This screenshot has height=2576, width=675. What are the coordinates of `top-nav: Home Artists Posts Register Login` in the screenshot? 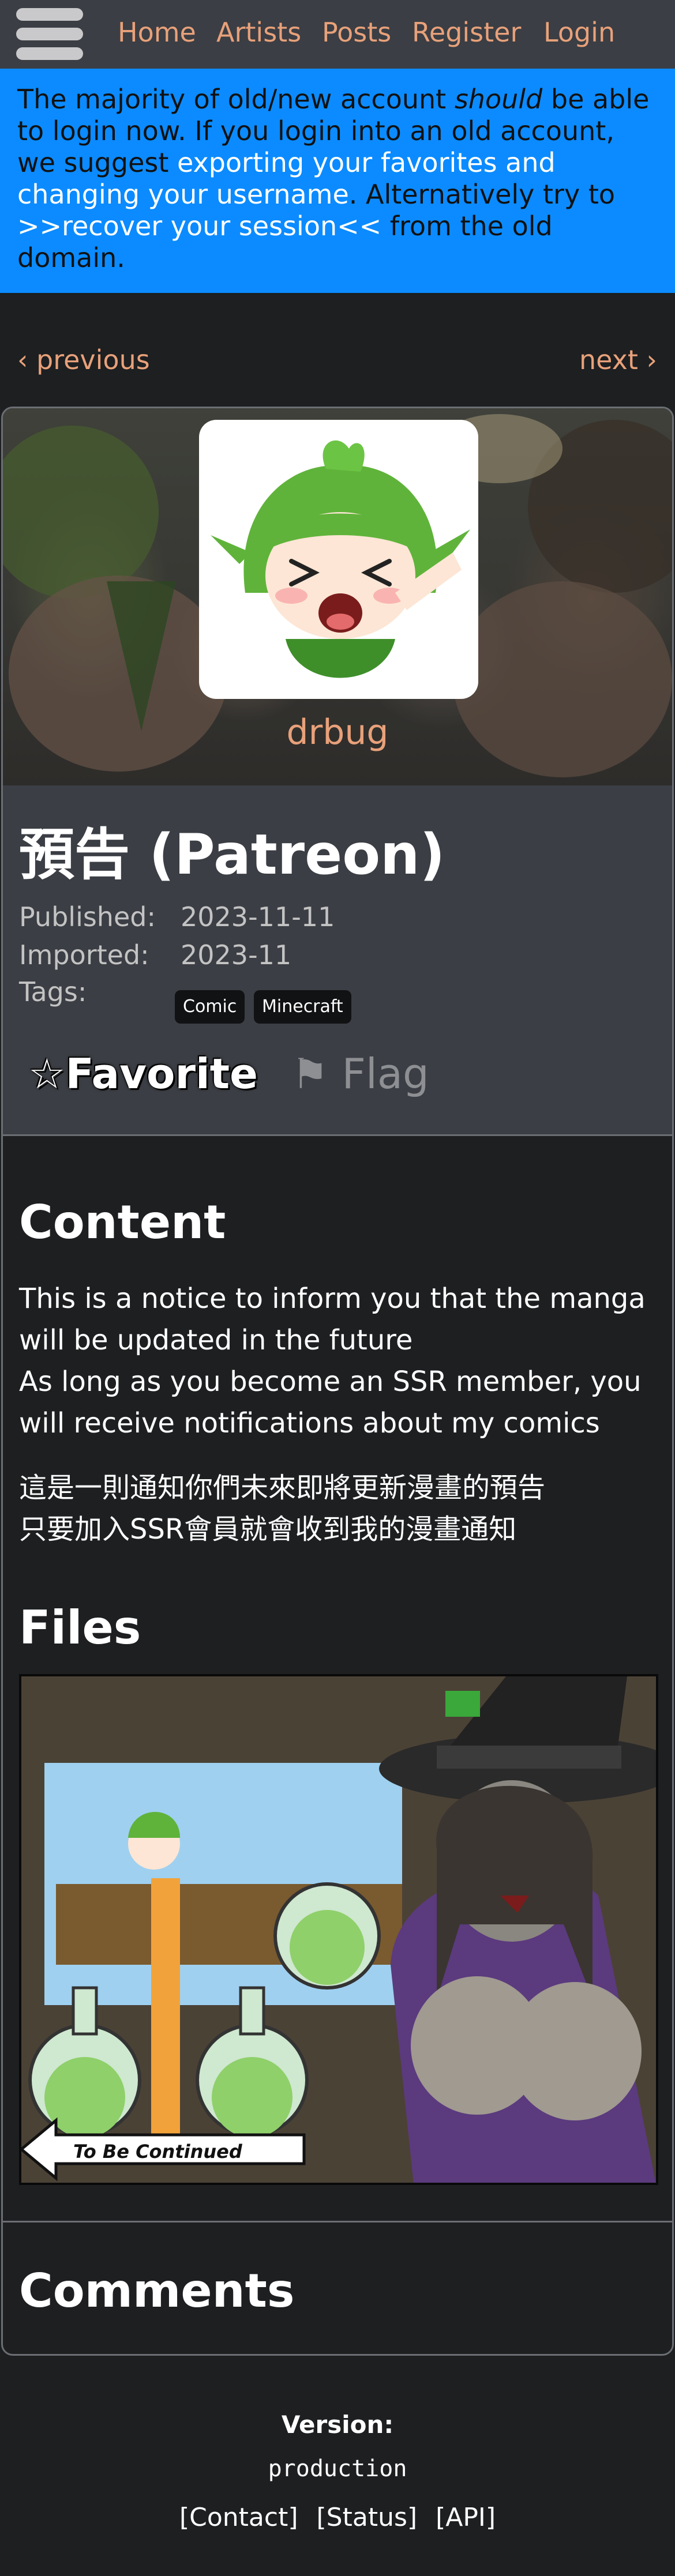 It's located at (337, 34).